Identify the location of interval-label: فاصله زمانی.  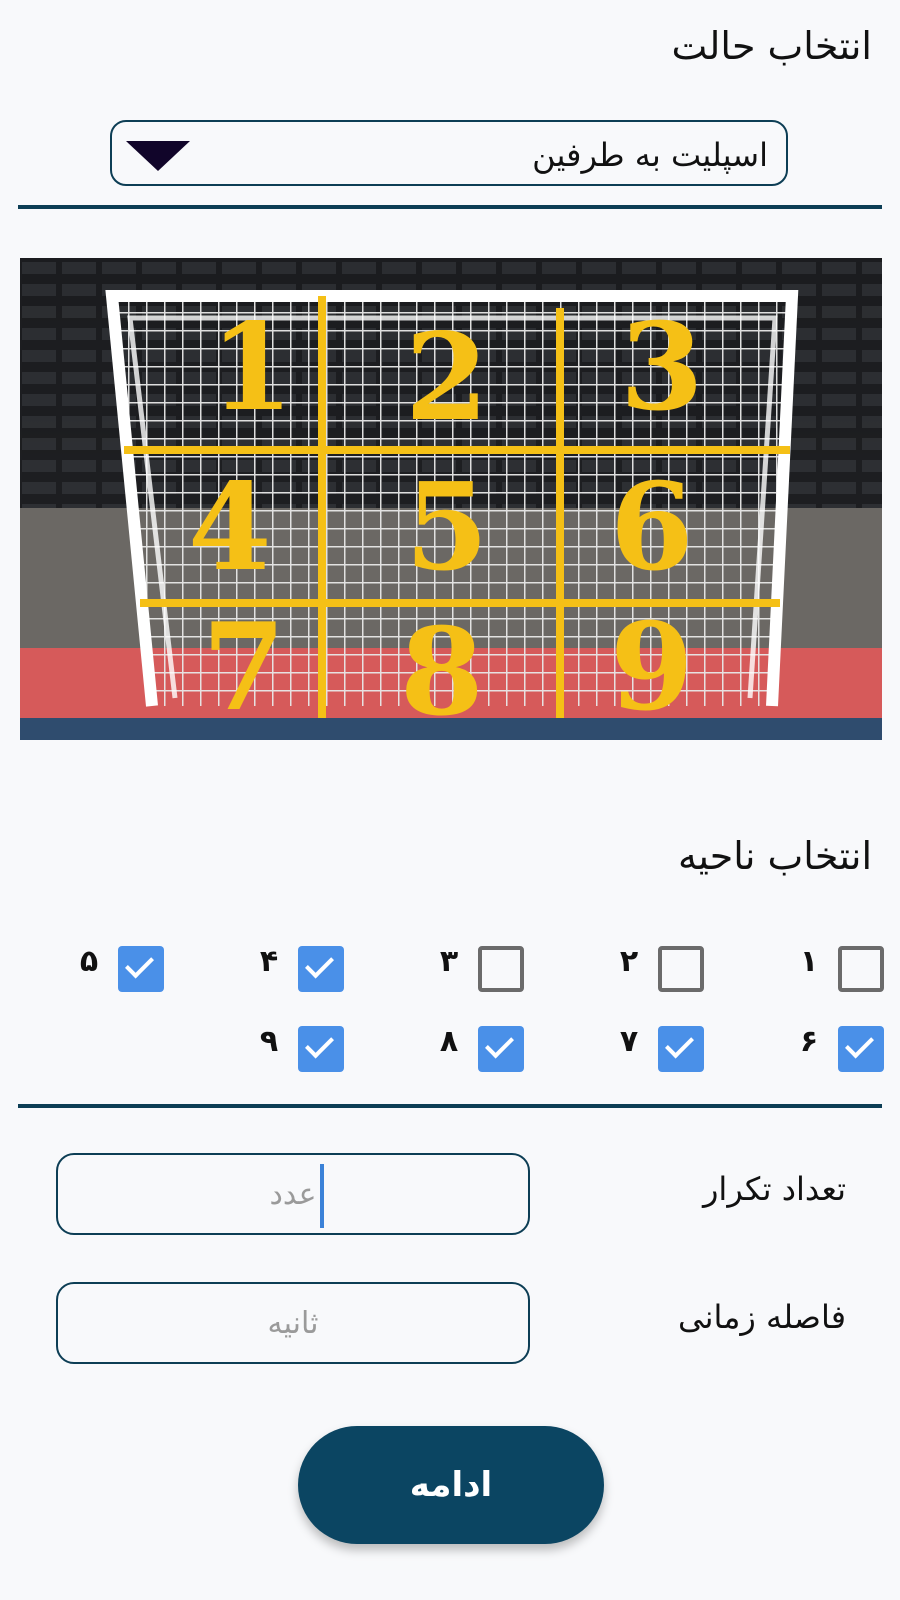
(761, 1317).